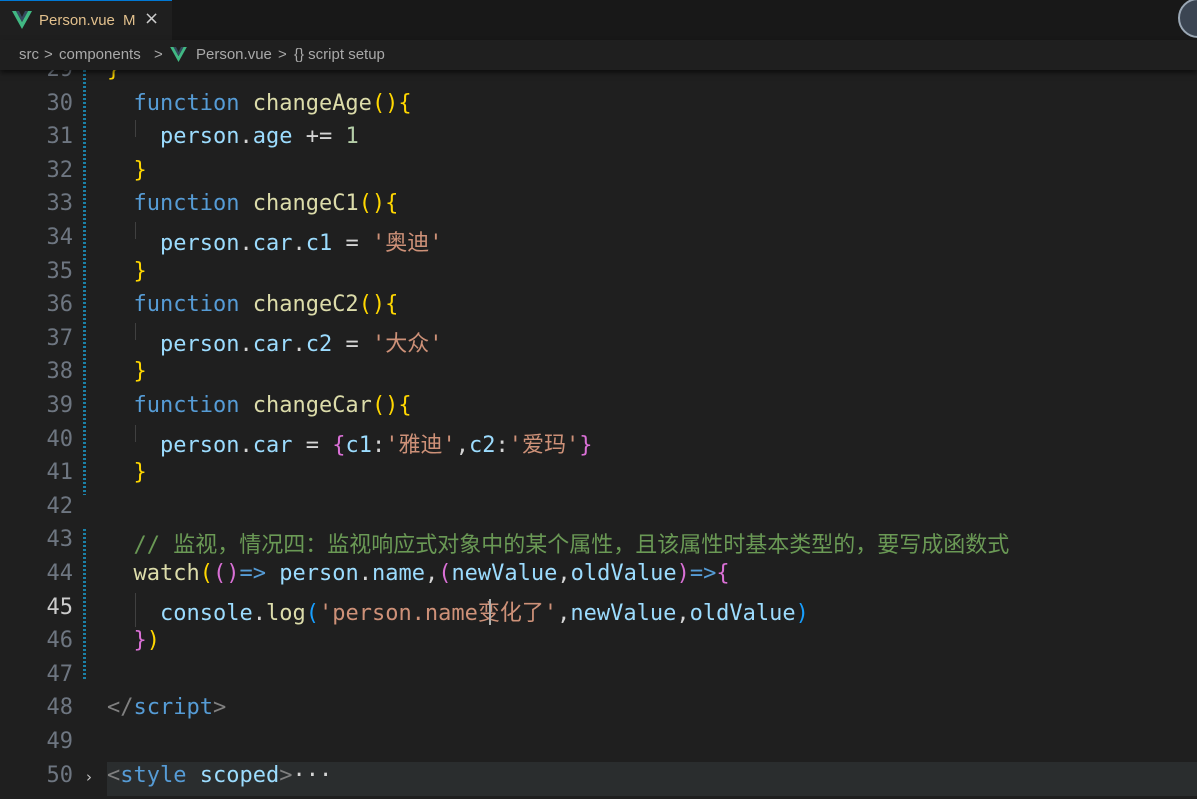 This screenshot has height=799, width=1197. I want to click on code-line: 50 <style scoped>···, so click(598, 776).